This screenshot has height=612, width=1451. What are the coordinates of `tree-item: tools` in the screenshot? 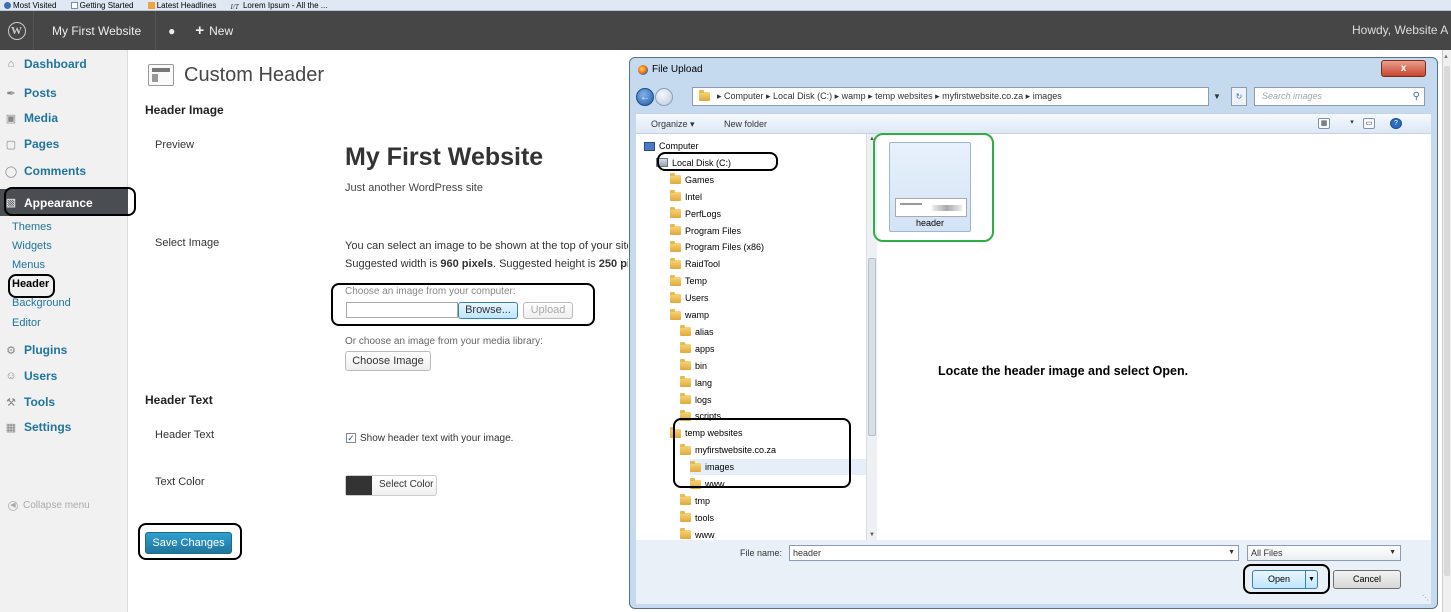 It's located at (773, 518).